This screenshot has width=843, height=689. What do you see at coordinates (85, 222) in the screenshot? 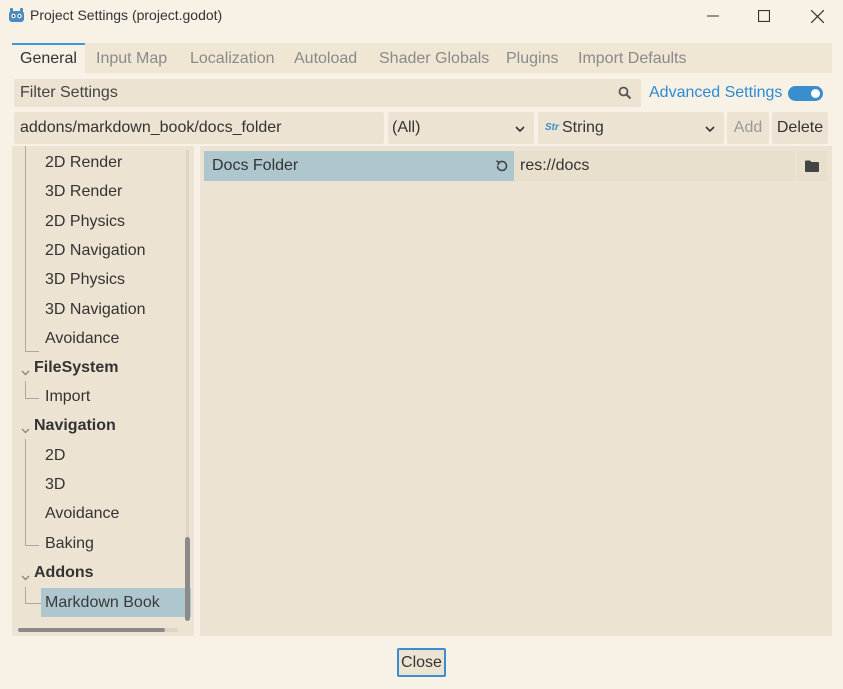
I see `tree-item-2d-physics: 2D Physics` at bounding box center [85, 222].